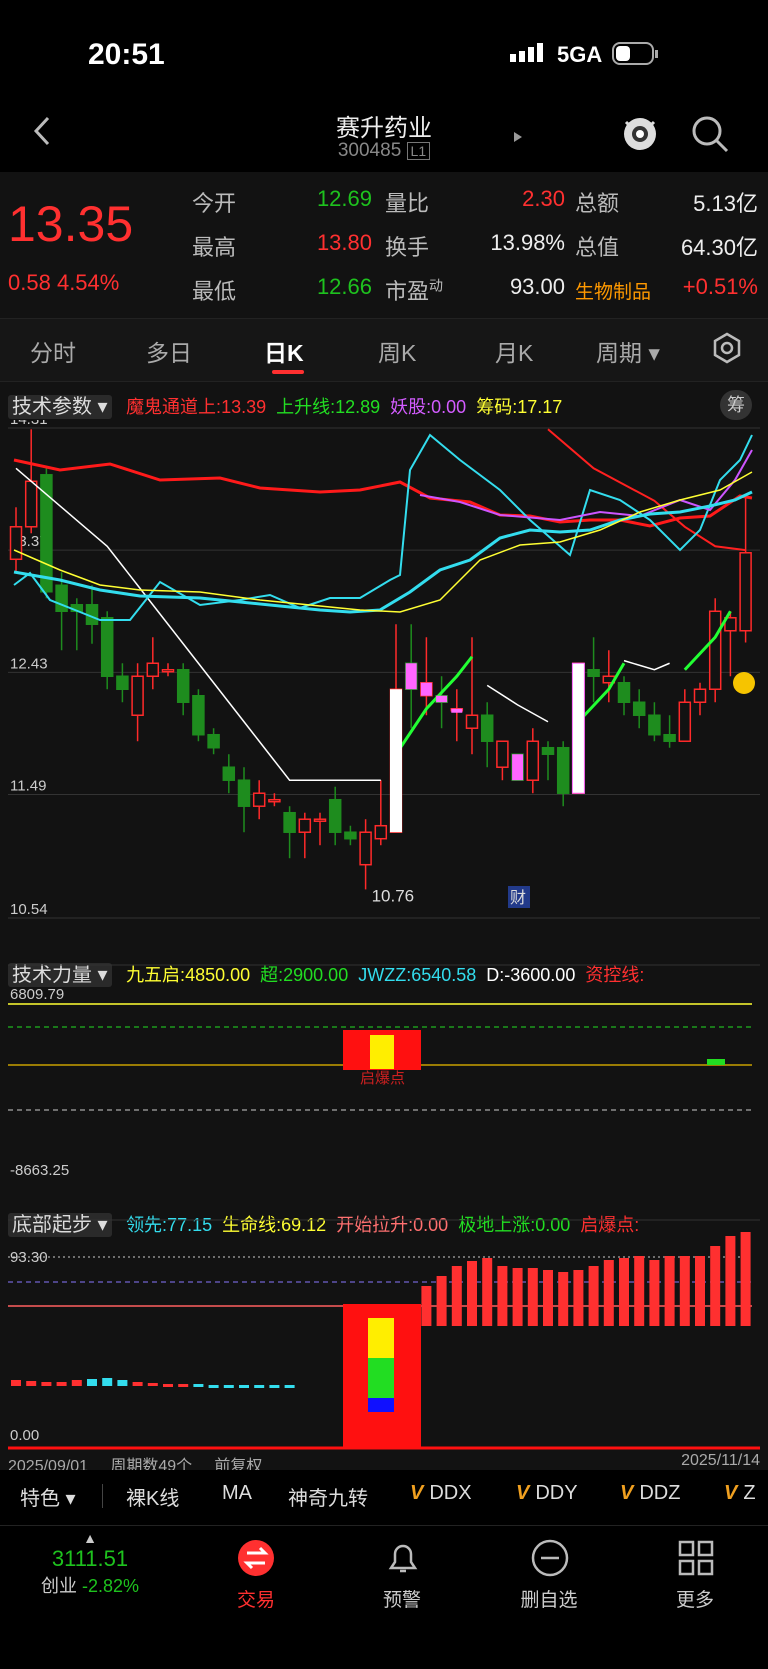 This screenshot has height=1669, width=768. I want to click on y-tick: 10.54, so click(29, 909).